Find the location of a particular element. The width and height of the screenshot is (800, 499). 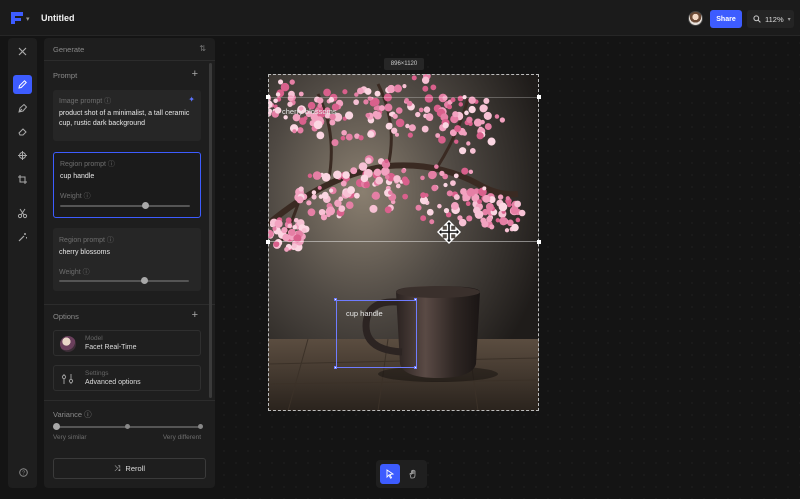

brush-tool is located at coordinates (22, 84).